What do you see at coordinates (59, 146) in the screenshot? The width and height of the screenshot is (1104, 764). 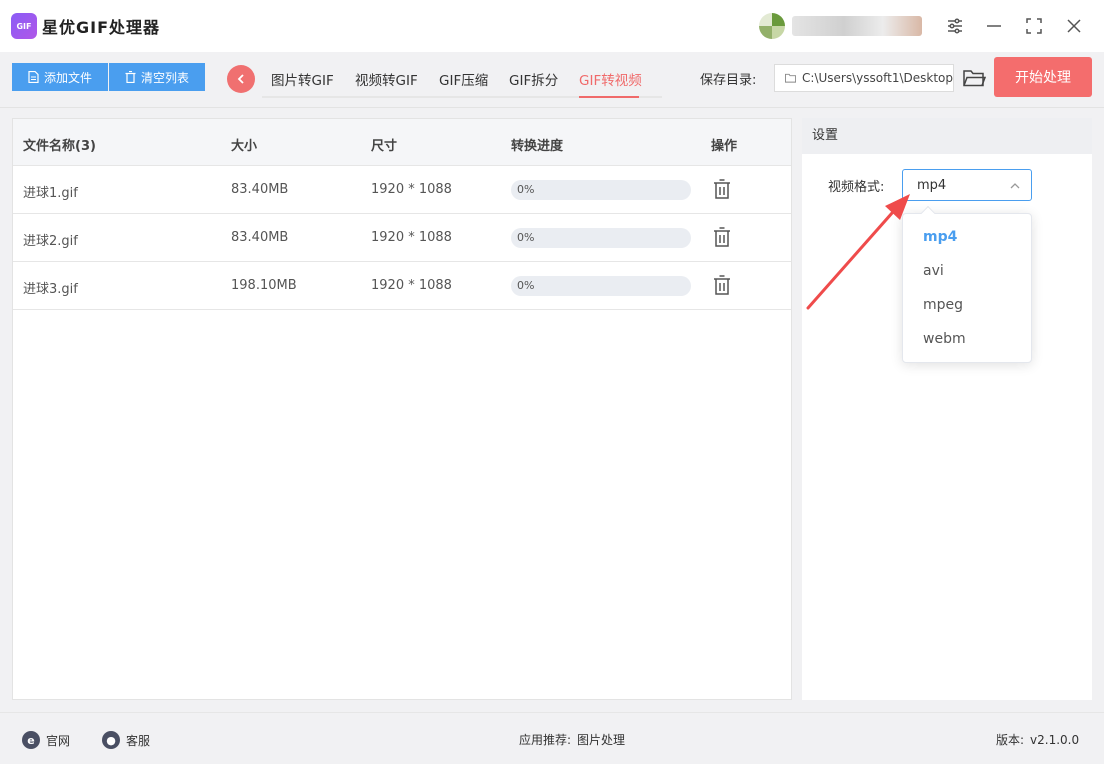 I see `col-header-name: 文件名称(3)` at bounding box center [59, 146].